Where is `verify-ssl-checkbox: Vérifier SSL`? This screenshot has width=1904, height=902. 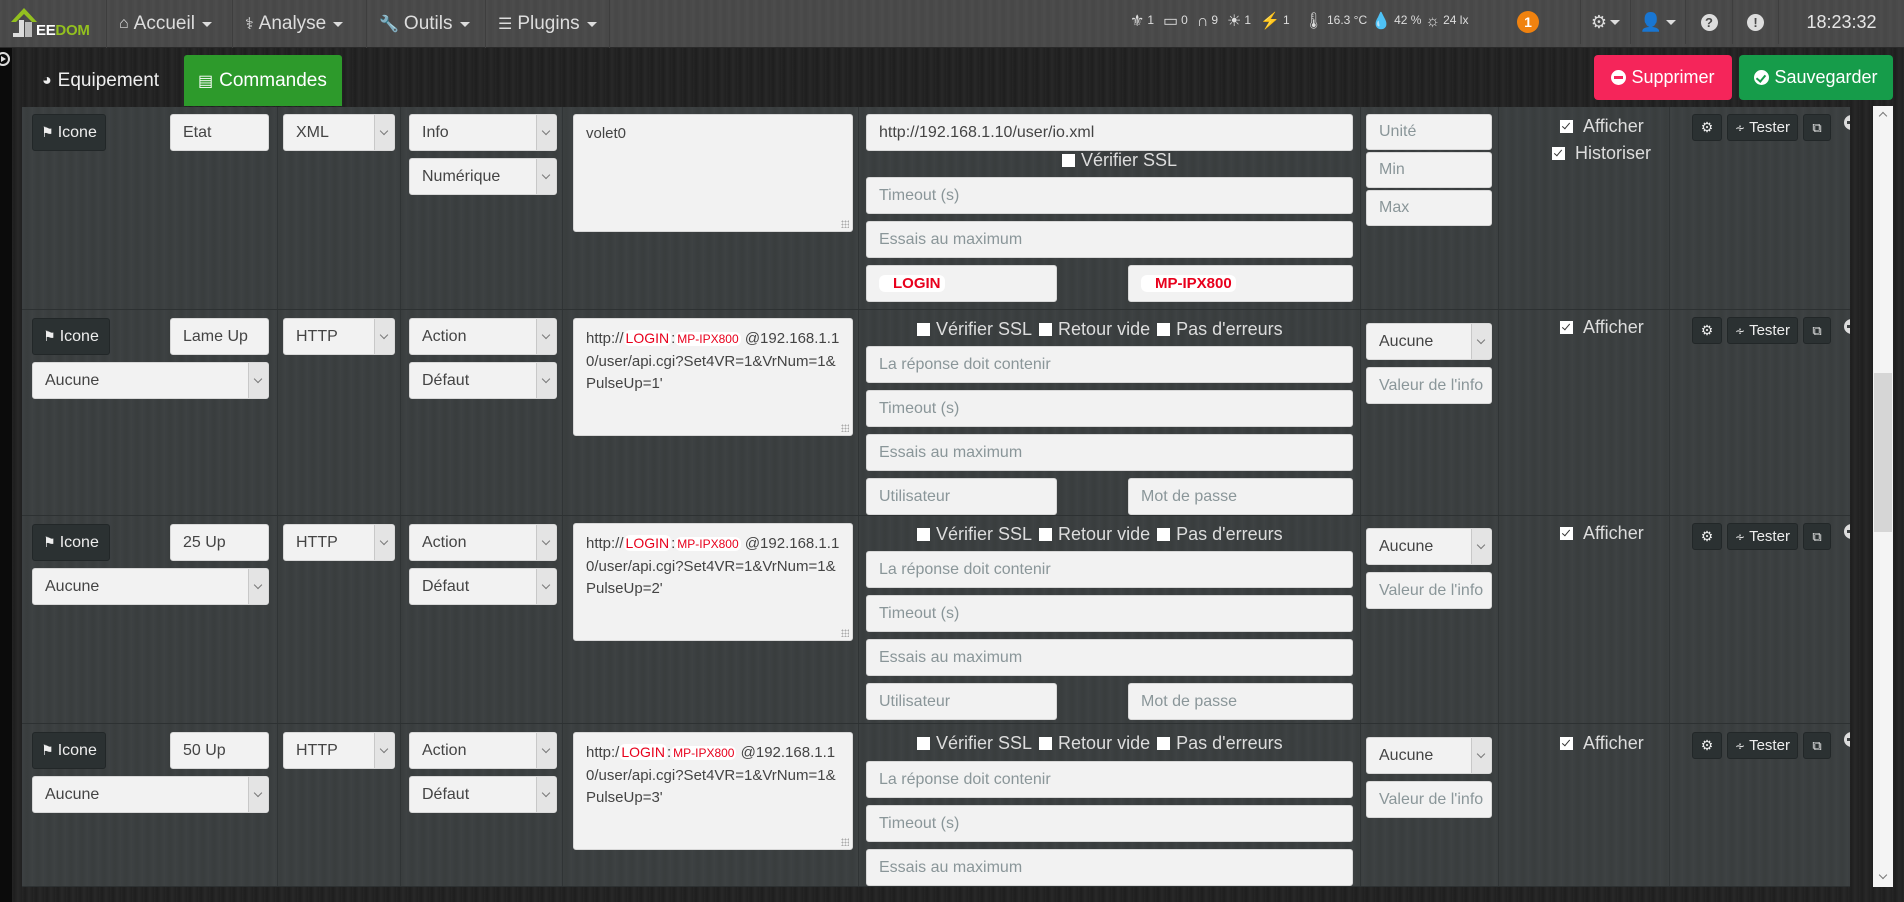 verify-ssl-checkbox: Vérifier SSL is located at coordinates (1119, 160).